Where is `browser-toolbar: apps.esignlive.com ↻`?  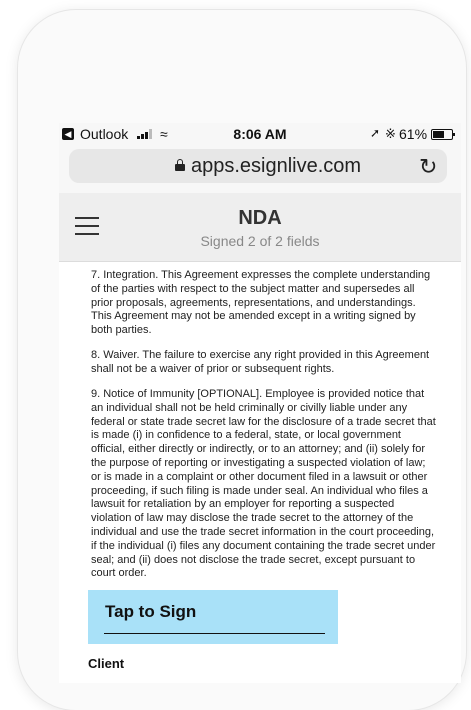
browser-toolbar: apps.esignlive.com ↻ is located at coordinates (260, 169).